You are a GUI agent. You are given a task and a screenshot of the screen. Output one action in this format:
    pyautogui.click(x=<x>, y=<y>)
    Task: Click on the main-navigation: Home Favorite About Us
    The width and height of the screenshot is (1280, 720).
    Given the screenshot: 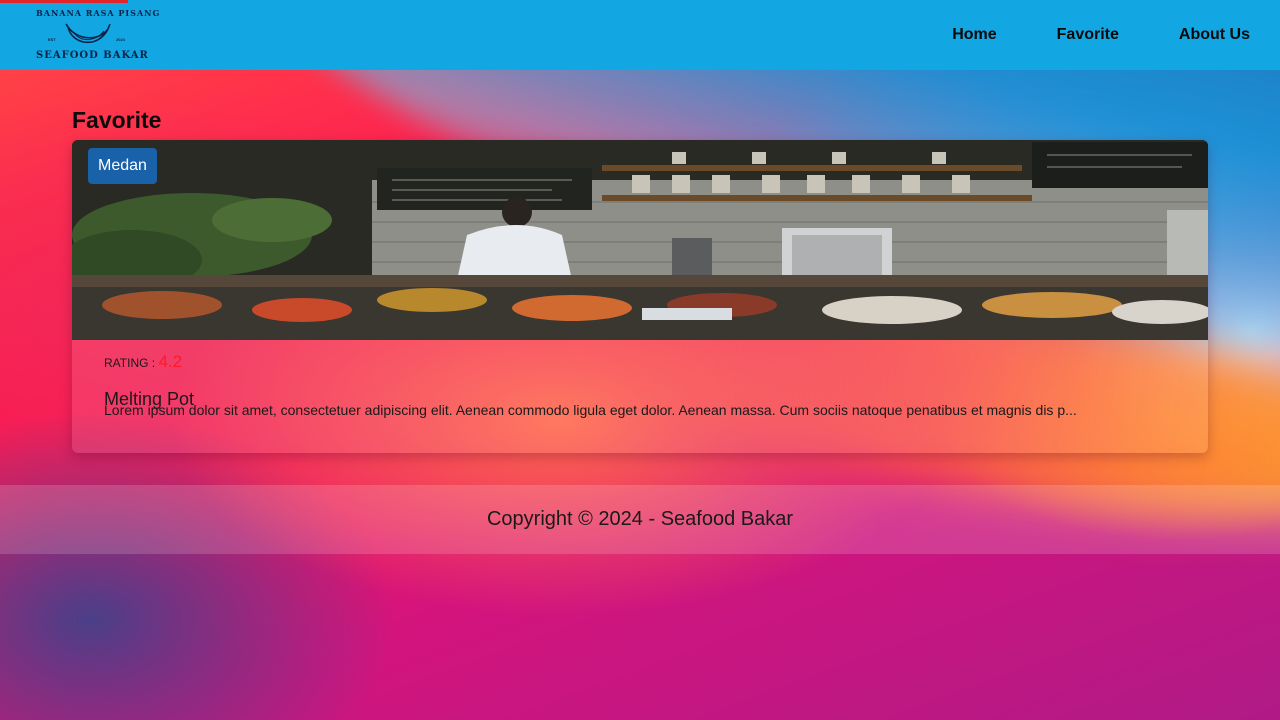 What is the action you would take?
    pyautogui.click(x=1071, y=35)
    